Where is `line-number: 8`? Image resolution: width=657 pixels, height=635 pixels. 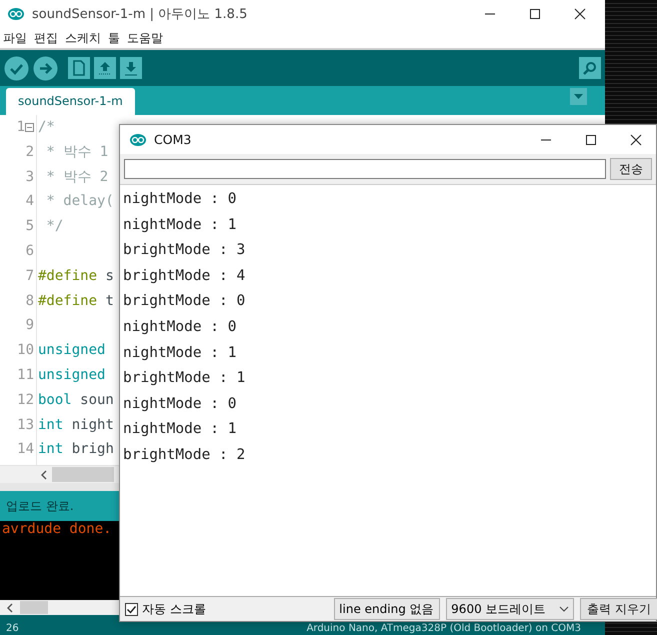 line-number: 8 is located at coordinates (30, 301).